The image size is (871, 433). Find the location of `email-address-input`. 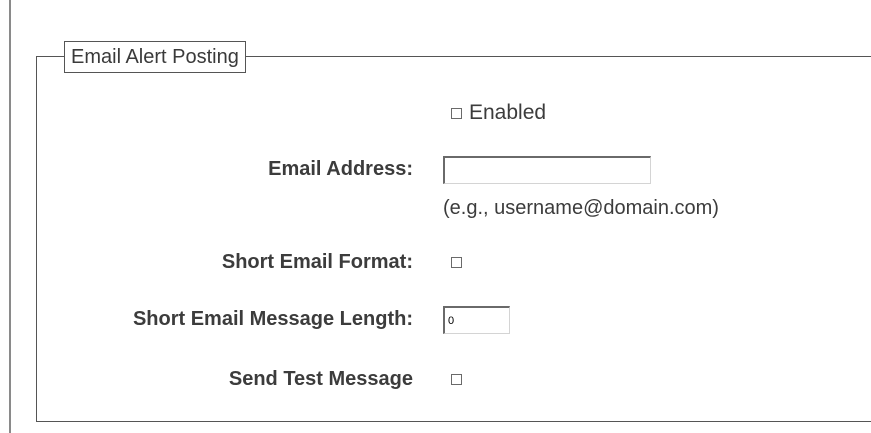

email-address-input is located at coordinates (547, 170).